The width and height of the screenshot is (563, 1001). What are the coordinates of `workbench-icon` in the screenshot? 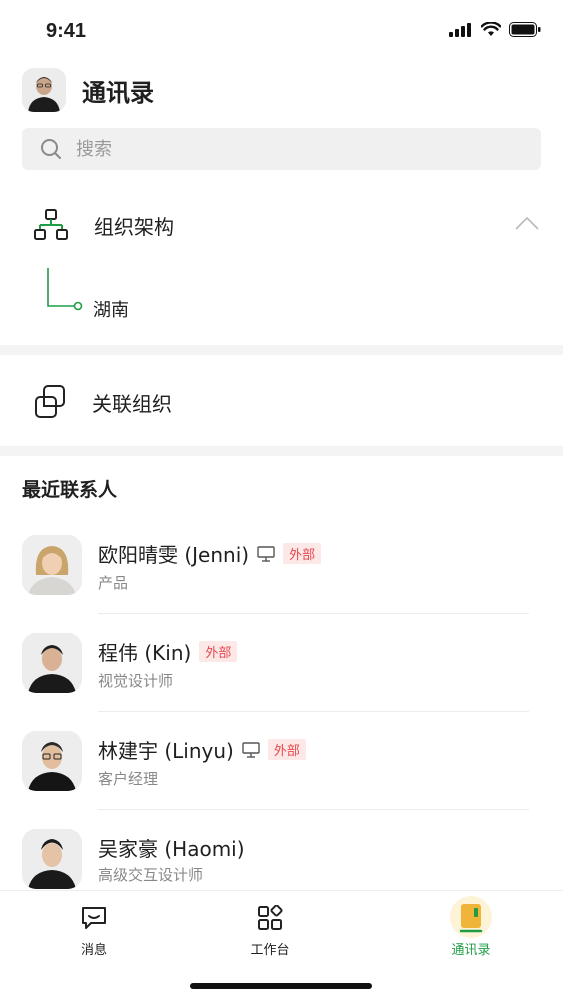 It's located at (270, 917).